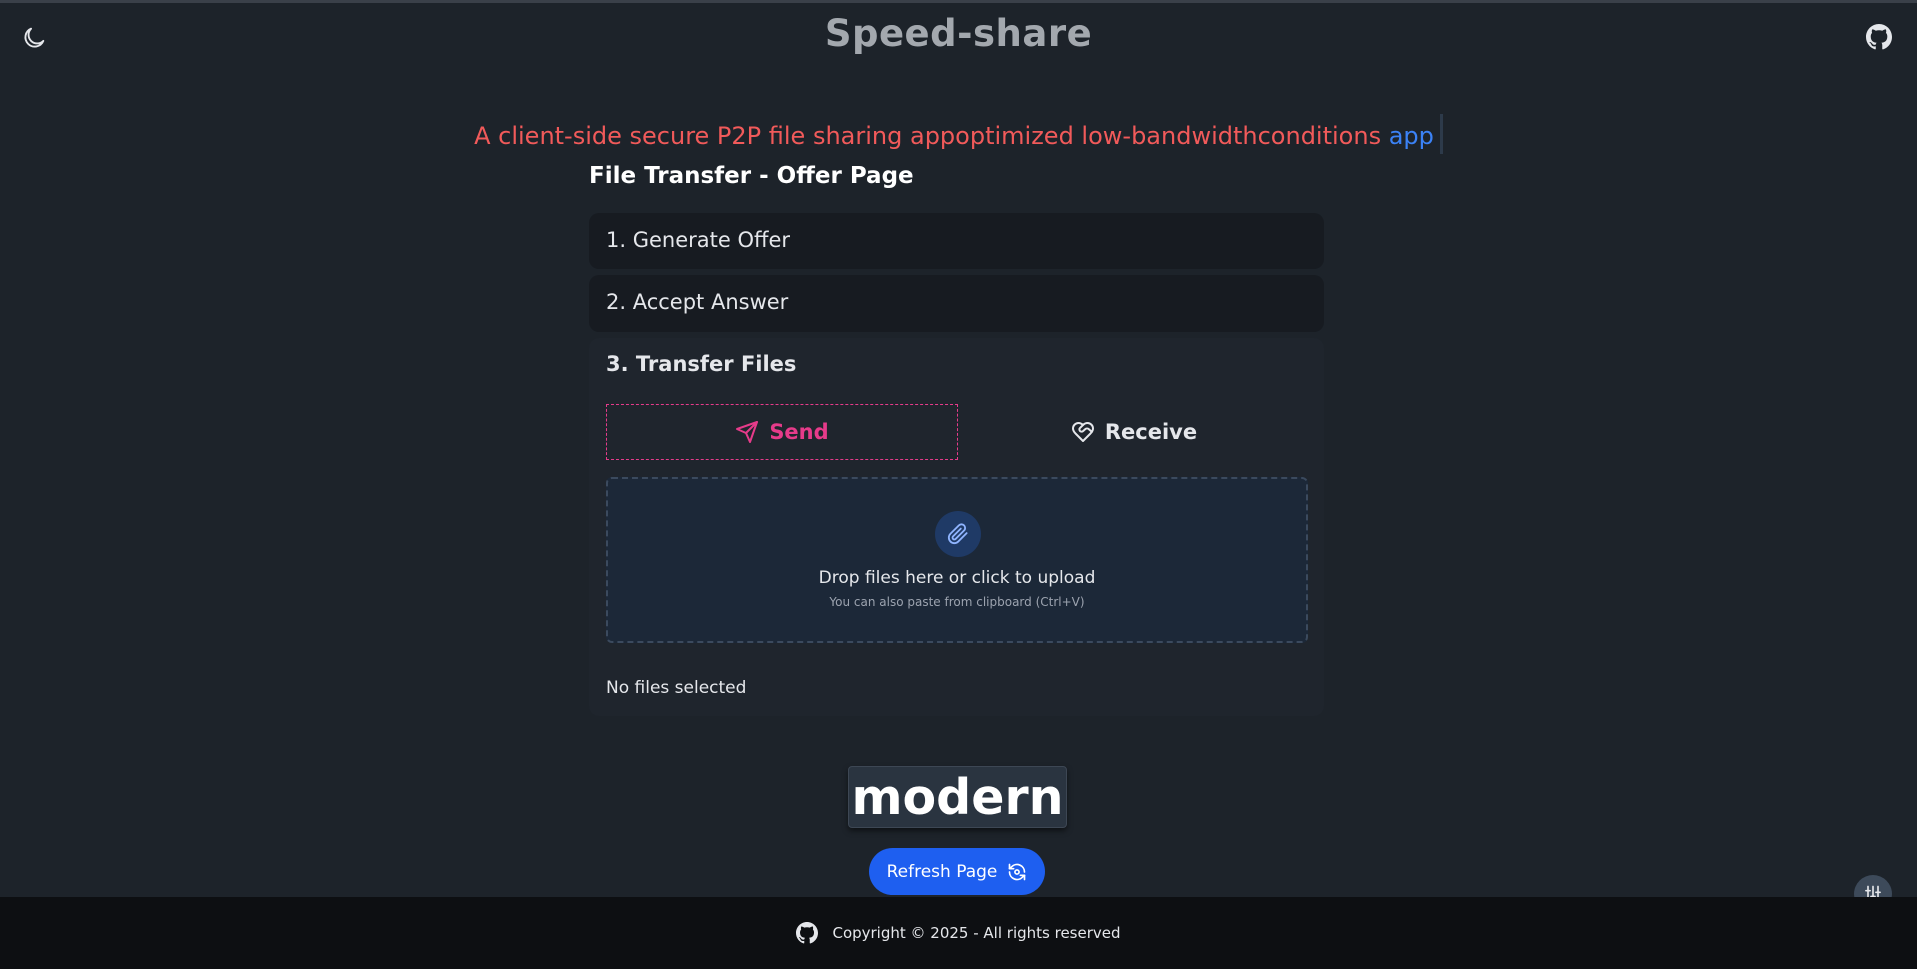 The image size is (1917, 969). Describe the element at coordinates (747, 432) in the screenshot. I see `paper-plane-icon` at that location.